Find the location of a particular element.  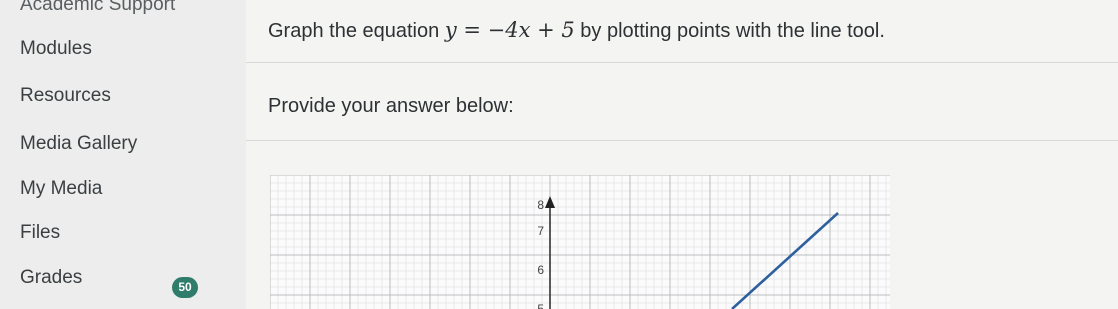

sidebar-item-grades: Grades is located at coordinates (51, 278).